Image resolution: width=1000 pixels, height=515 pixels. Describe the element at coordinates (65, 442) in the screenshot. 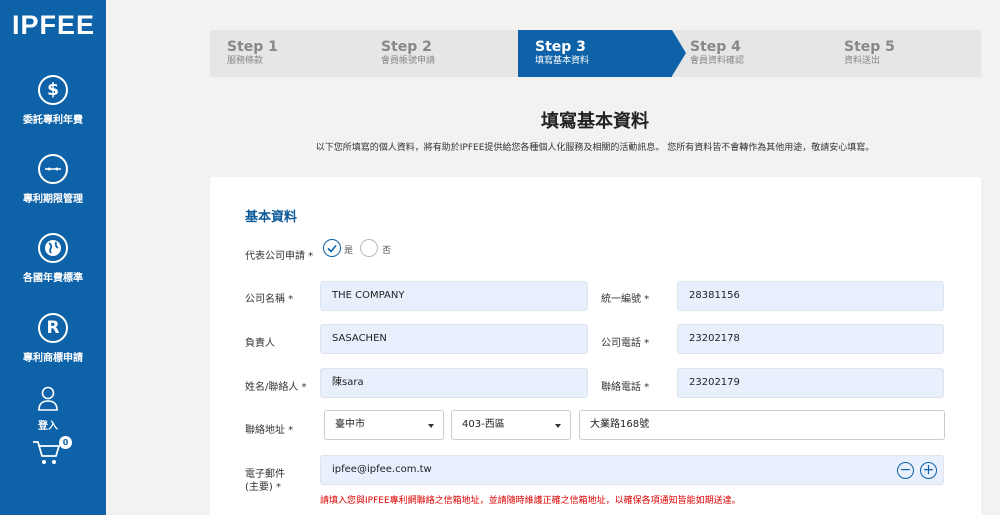

I see `cart-count-badge: 0` at that location.